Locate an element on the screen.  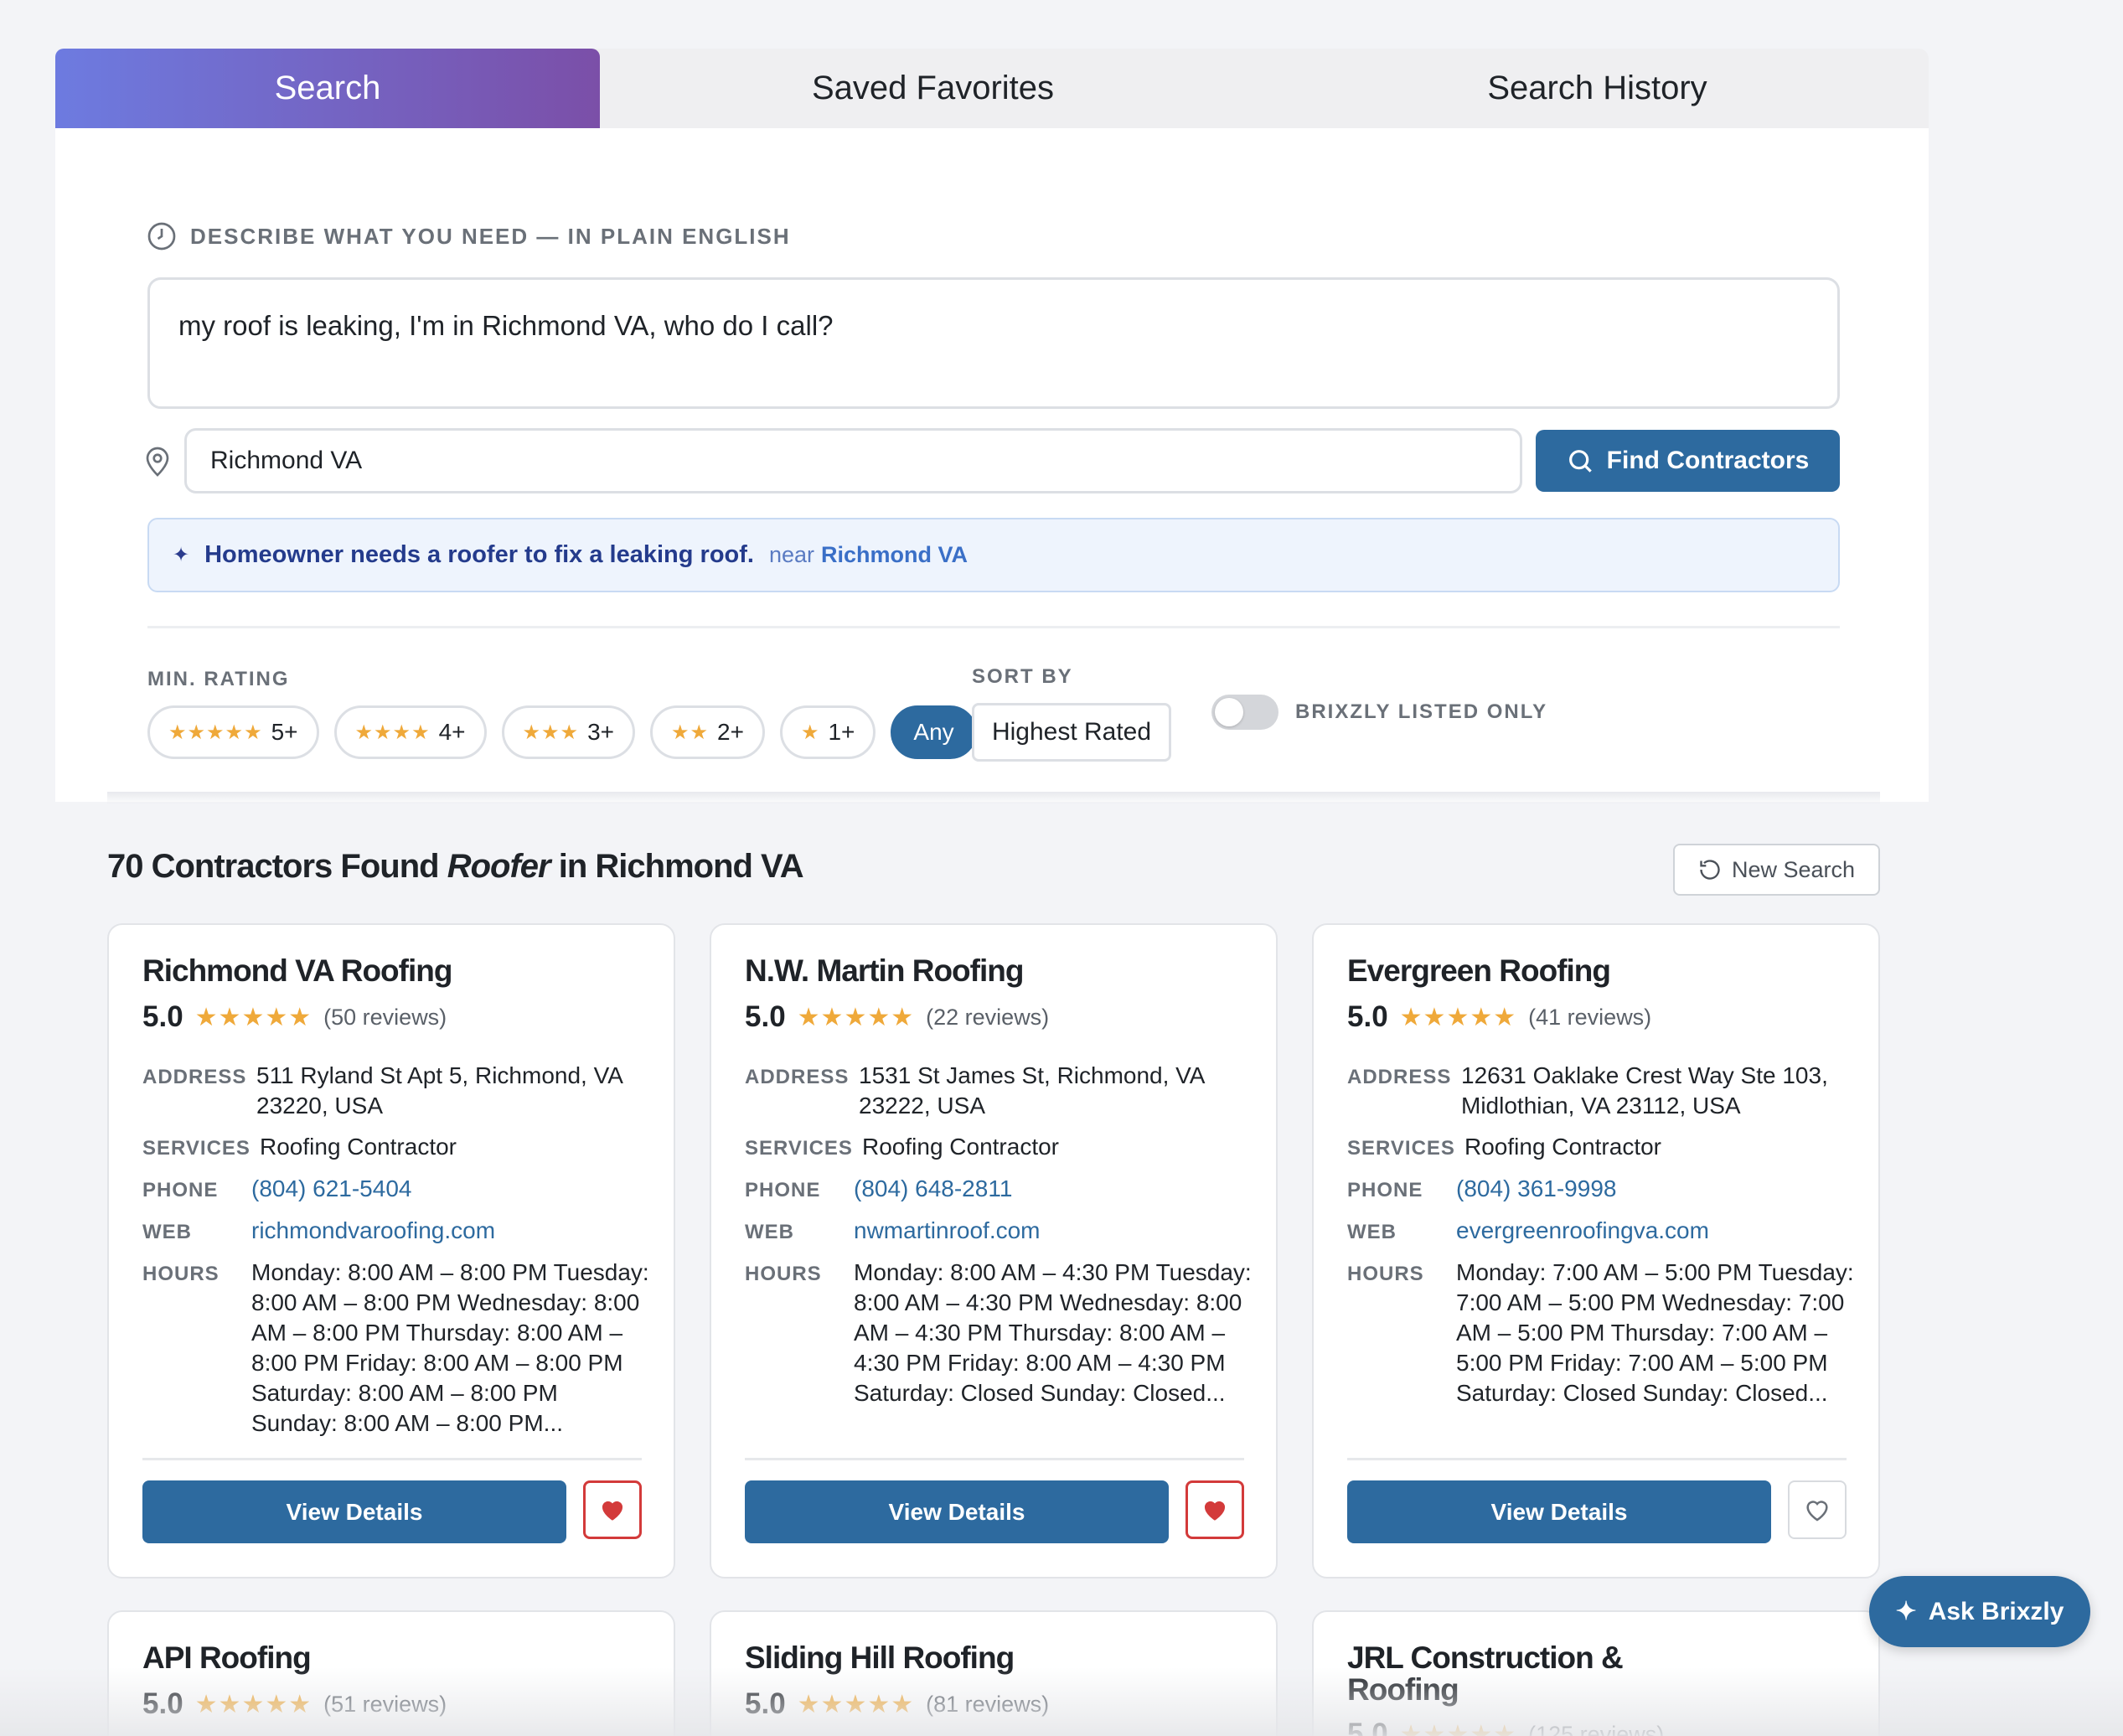
phone-link: (804) 361-9998 is located at coordinates (1536, 1189).